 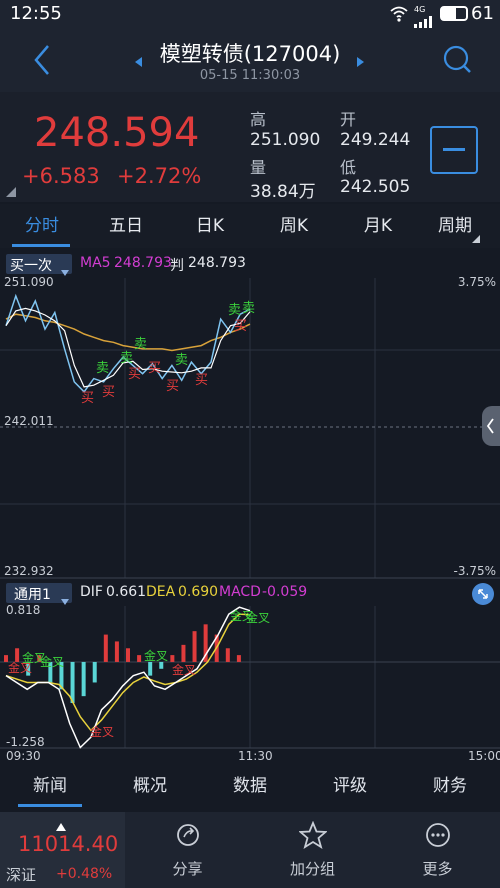 What do you see at coordinates (126, 226) in the screenshot?
I see `tab-five-day: 五日` at bounding box center [126, 226].